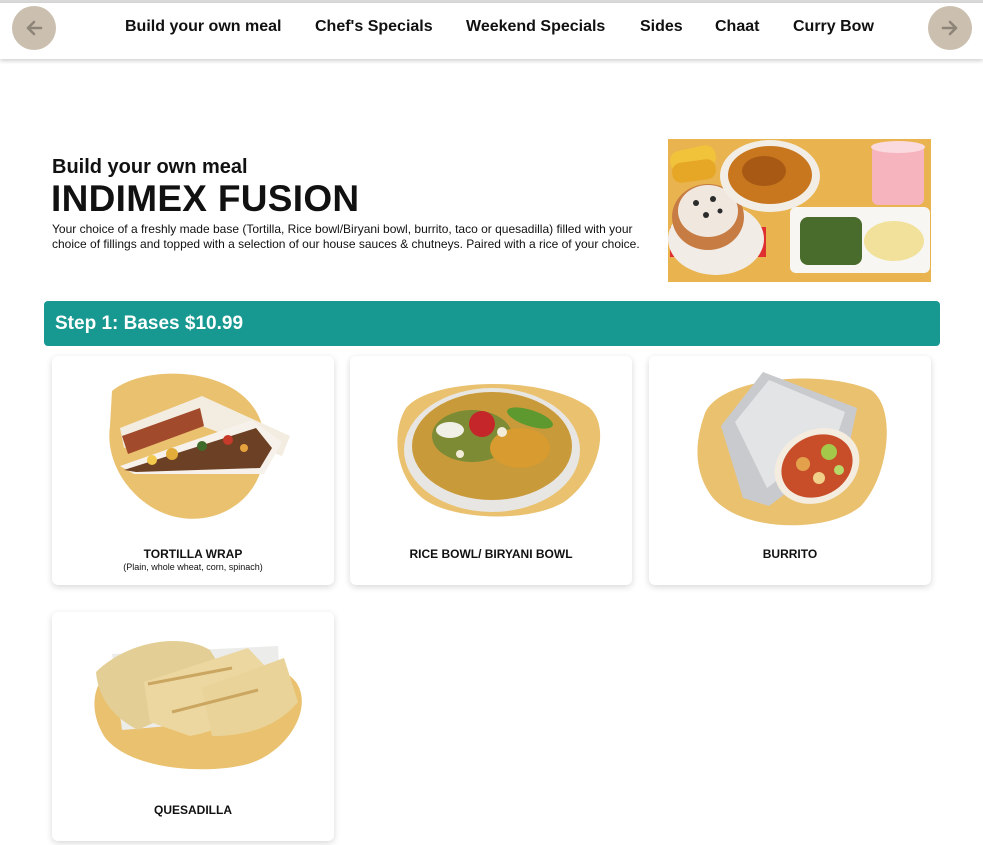 The width and height of the screenshot is (983, 845). Describe the element at coordinates (203, 27) in the screenshot. I see `tab-build-your-own-meal: Build your own meal` at that location.